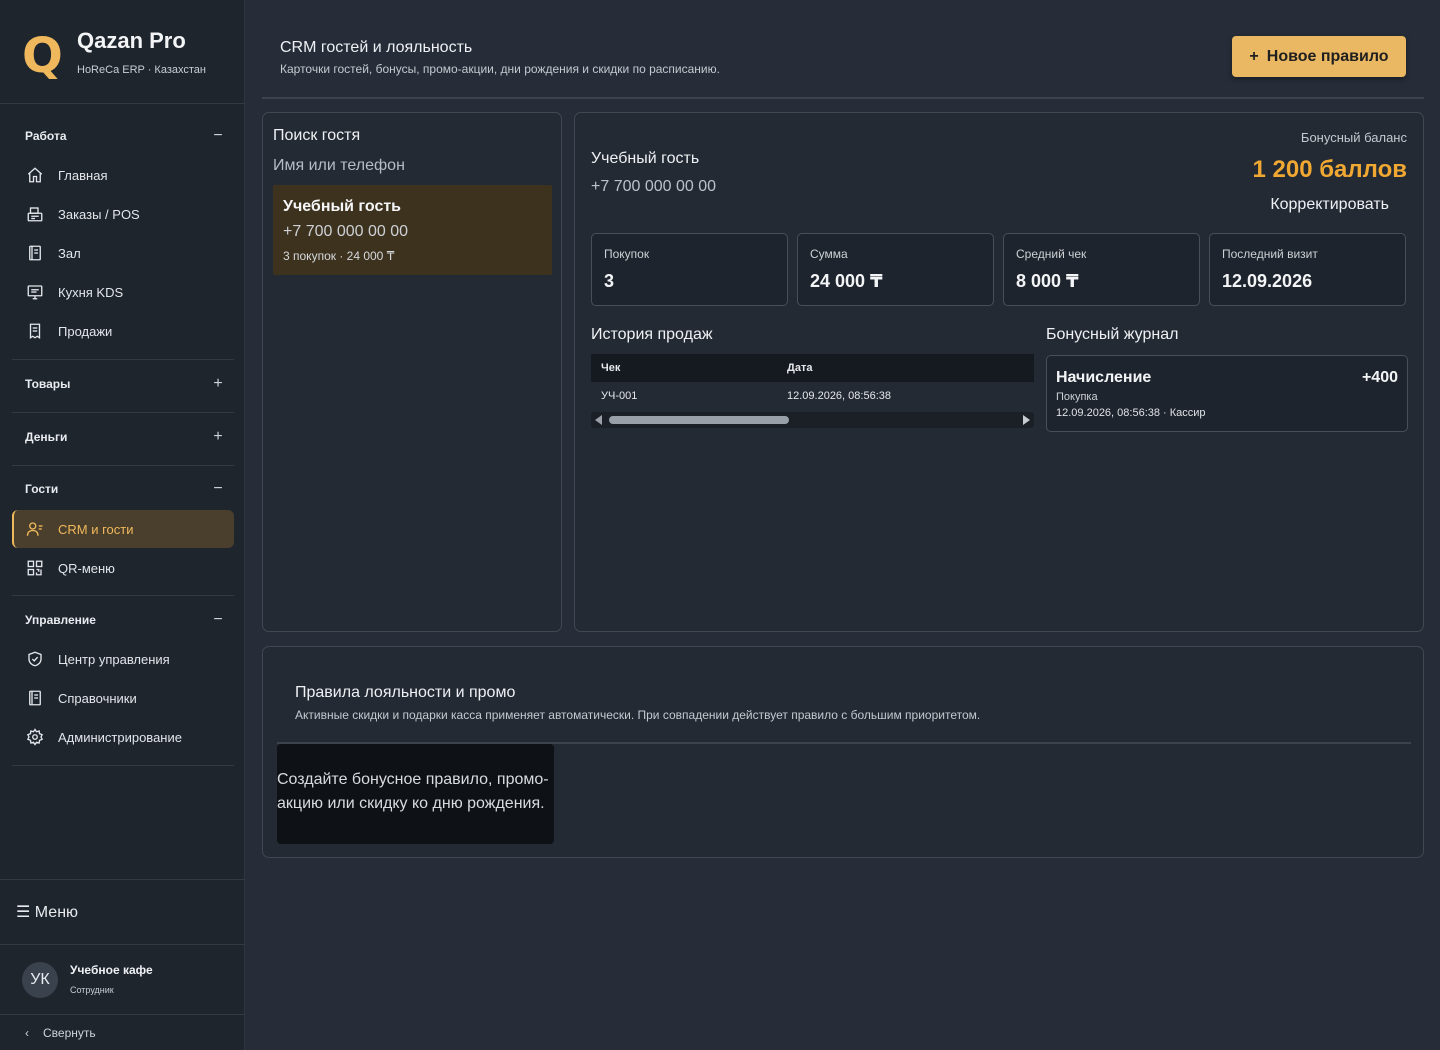 The image size is (1440, 1050). I want to click on sales-history-title: История продаж, so click(652, 334).